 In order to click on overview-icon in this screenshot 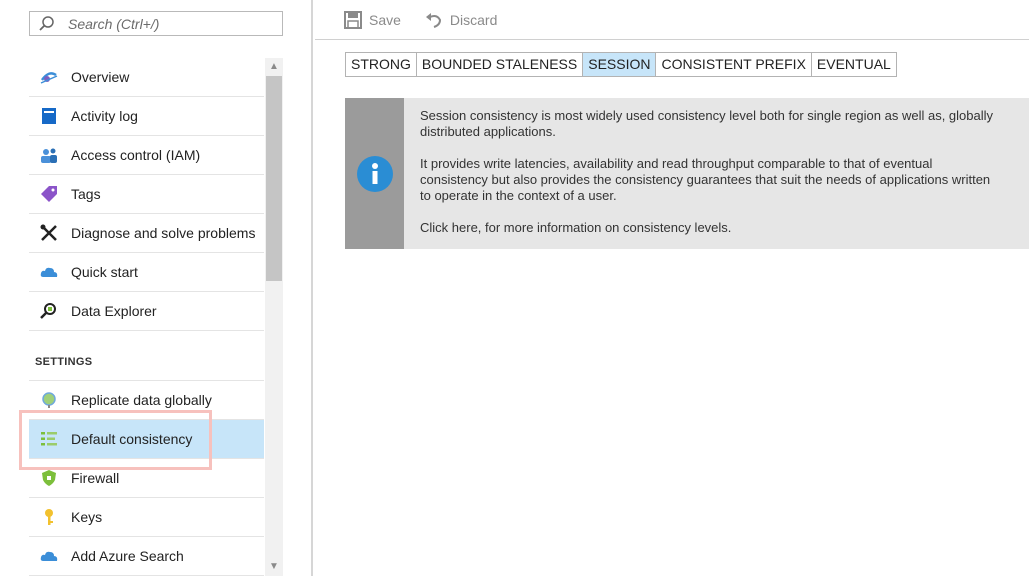, I will do `click(49, 77)`.